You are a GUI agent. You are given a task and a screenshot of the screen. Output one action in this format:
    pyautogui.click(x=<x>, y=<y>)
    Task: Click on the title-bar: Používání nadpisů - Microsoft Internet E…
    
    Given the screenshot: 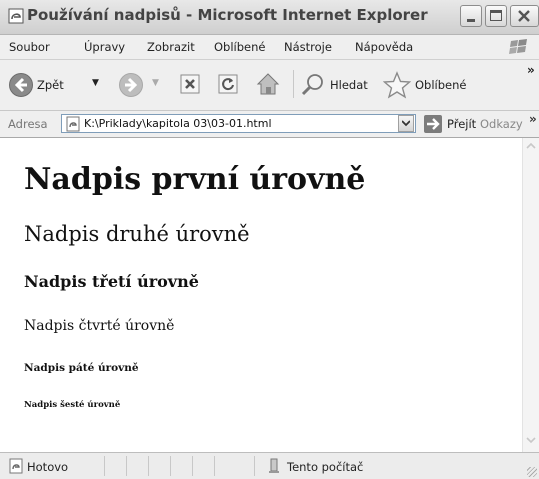 What is the action you would take?
    pyautogui.click(x=269, y=17)
    